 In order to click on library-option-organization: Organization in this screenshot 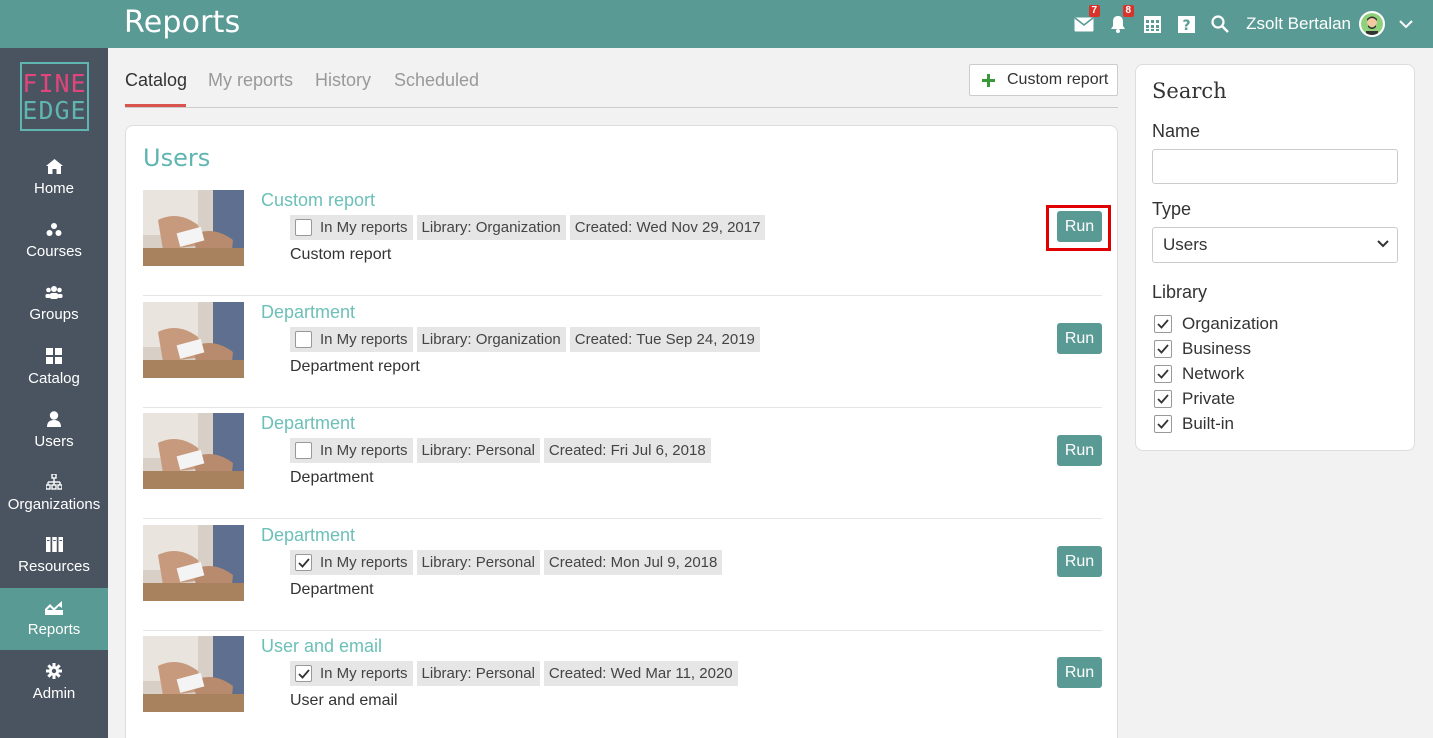, I will do `click(1216, 324)`.